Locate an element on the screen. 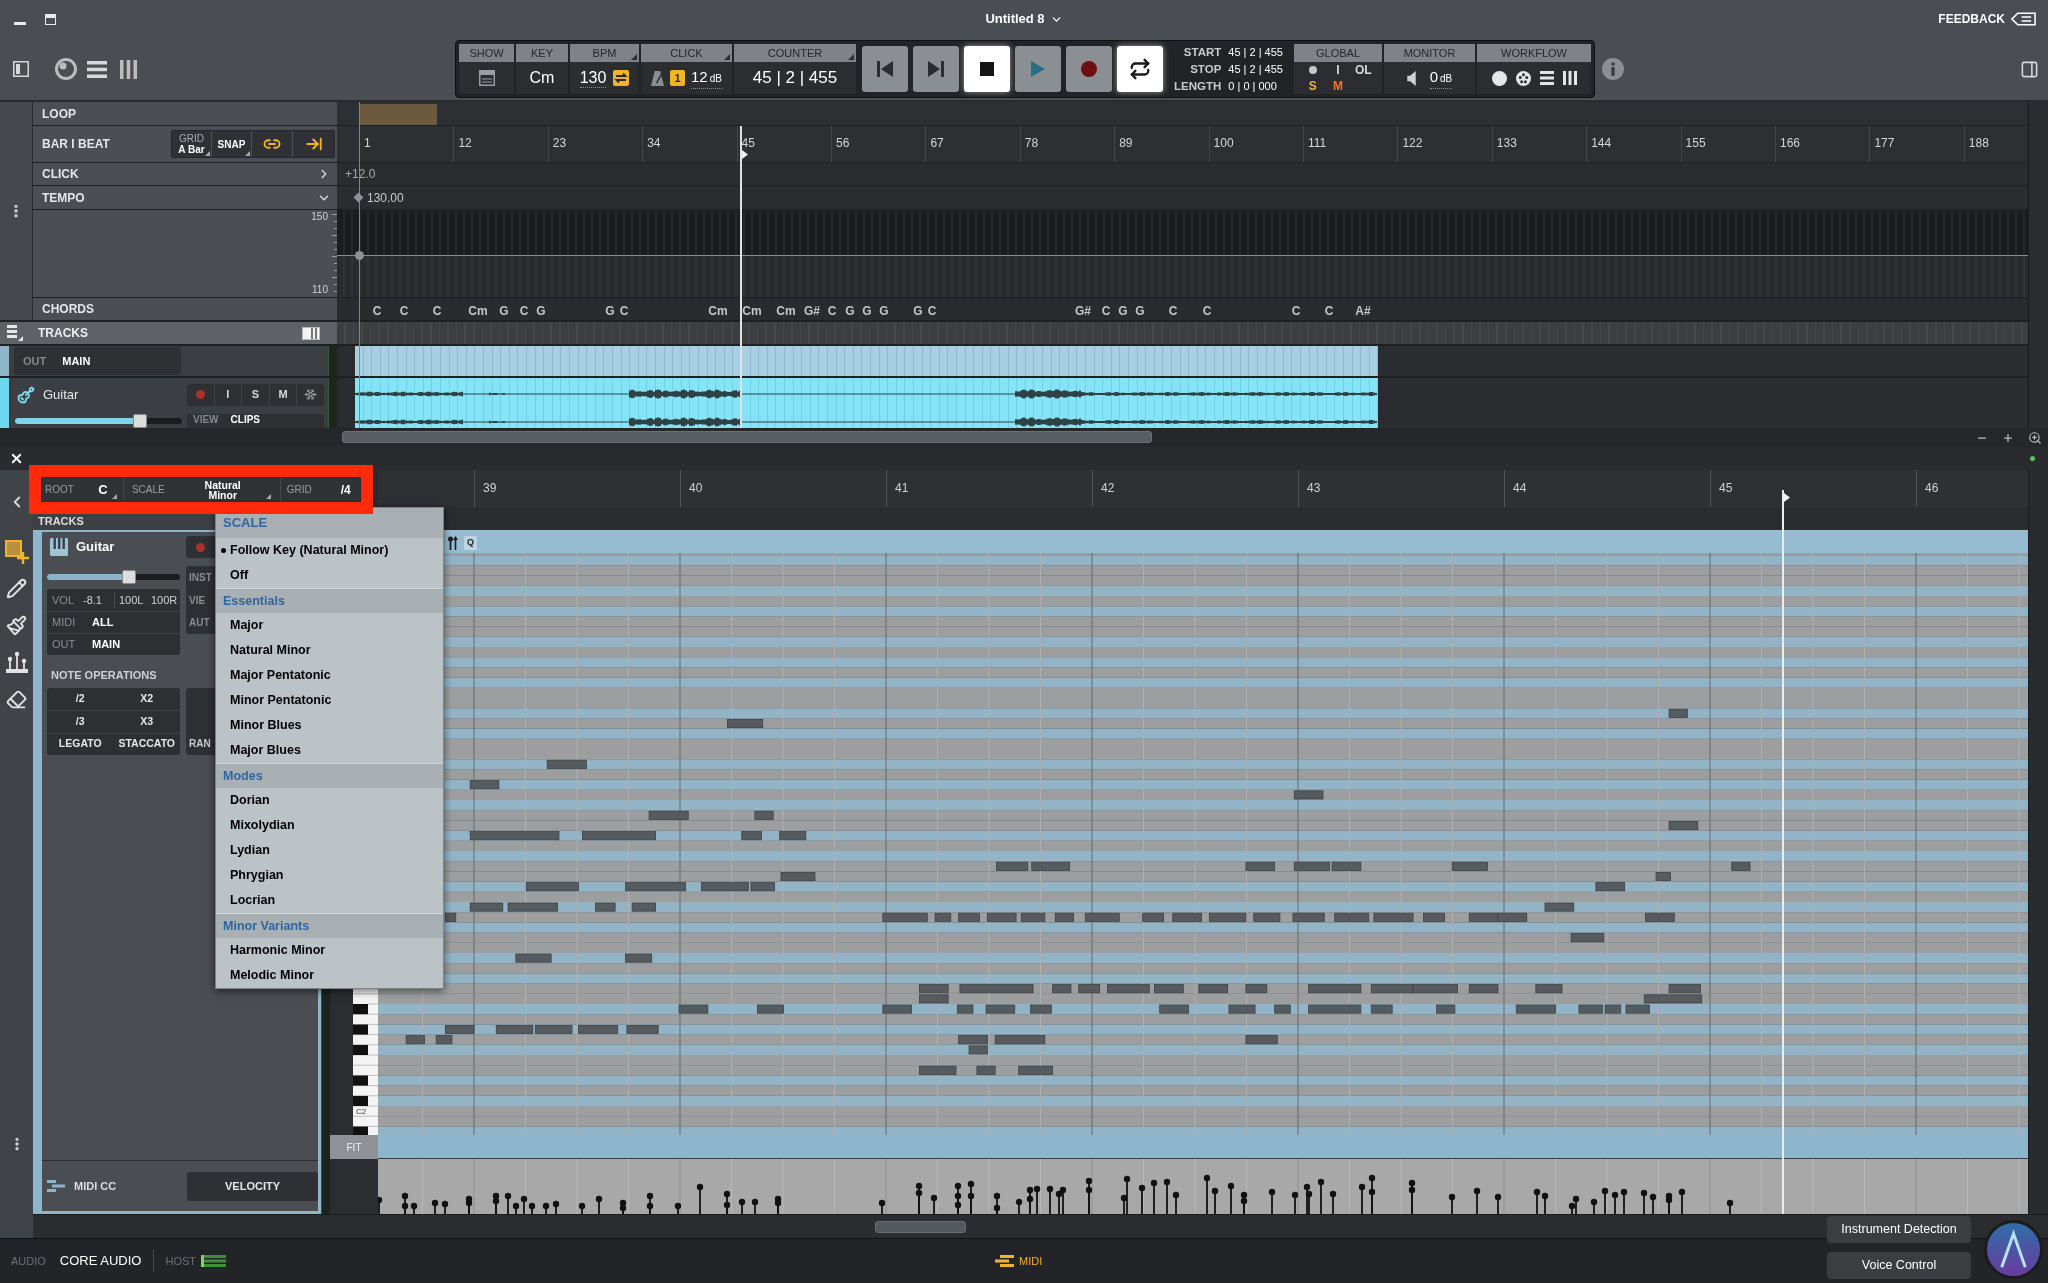 The width and height of the screenshot is (2048, 1283). menu-item: Follow Key (Natural Minor) is located at coordinates (329, 550).